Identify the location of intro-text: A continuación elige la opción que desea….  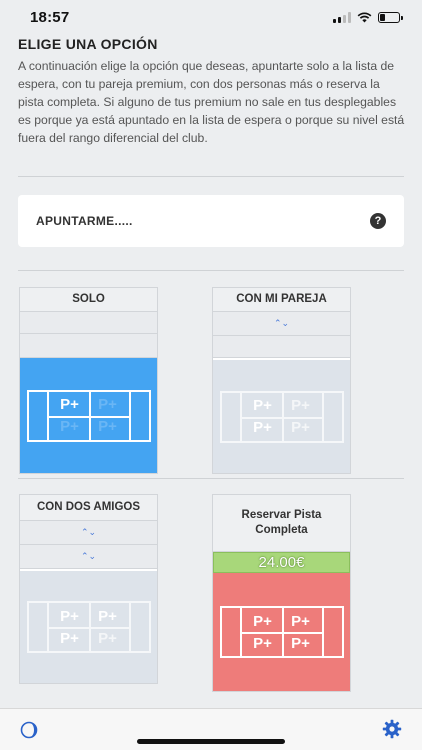
(211, 102).